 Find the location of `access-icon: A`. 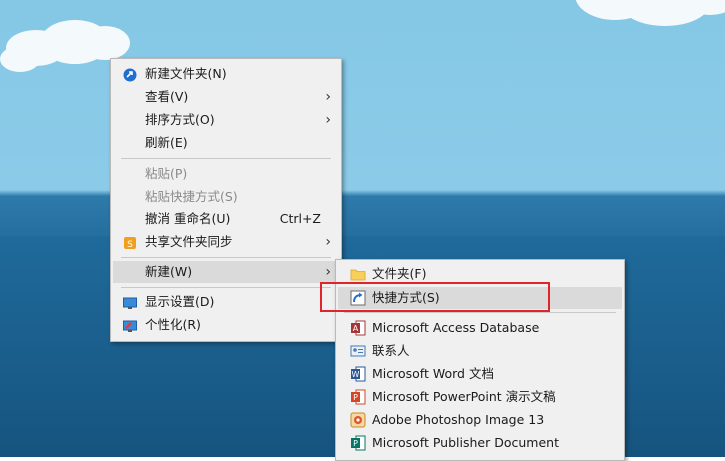

access-icon: A is located at coordinates (358, 328).